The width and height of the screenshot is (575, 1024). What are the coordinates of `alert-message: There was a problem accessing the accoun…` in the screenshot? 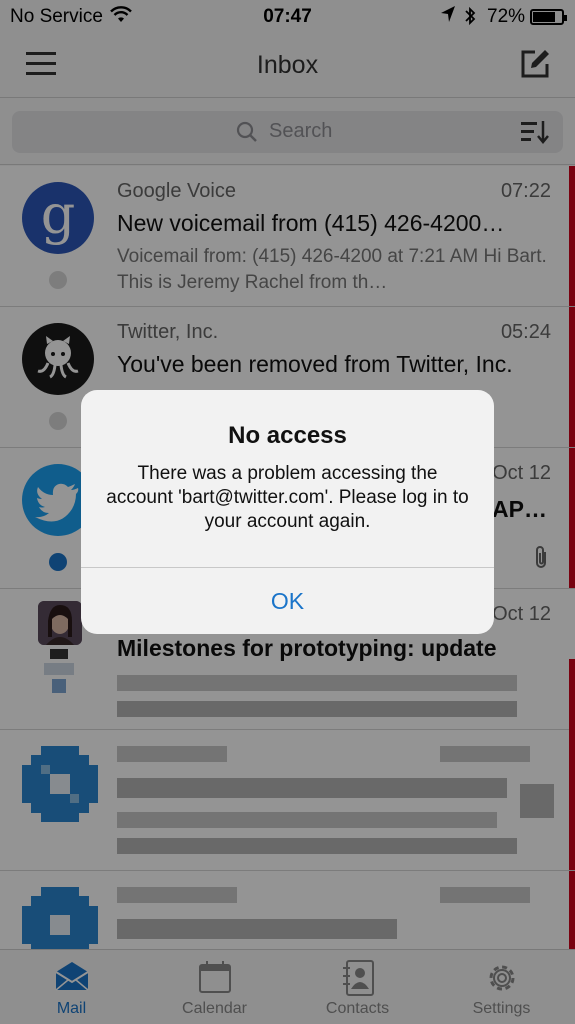 It's located at (287, 497).